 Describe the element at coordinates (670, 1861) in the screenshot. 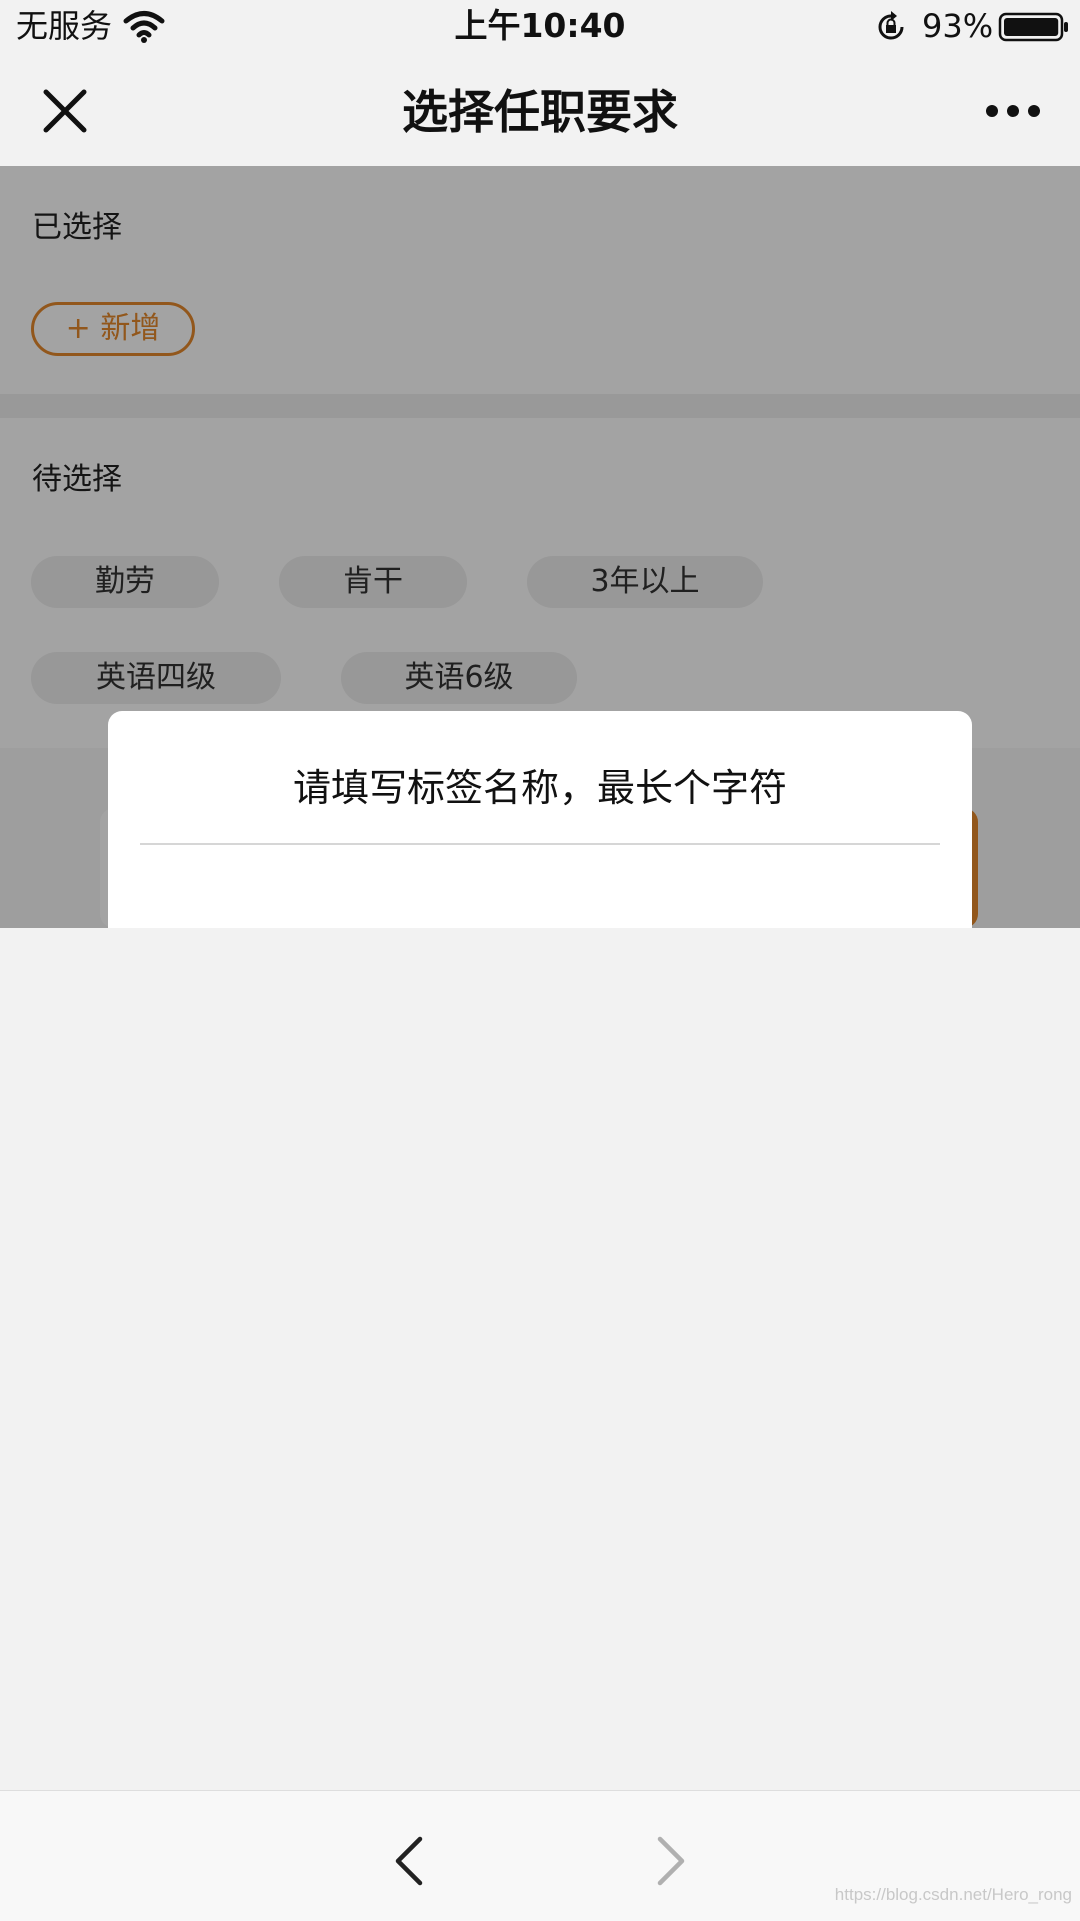

I see `chevron-right-icon` at that location.